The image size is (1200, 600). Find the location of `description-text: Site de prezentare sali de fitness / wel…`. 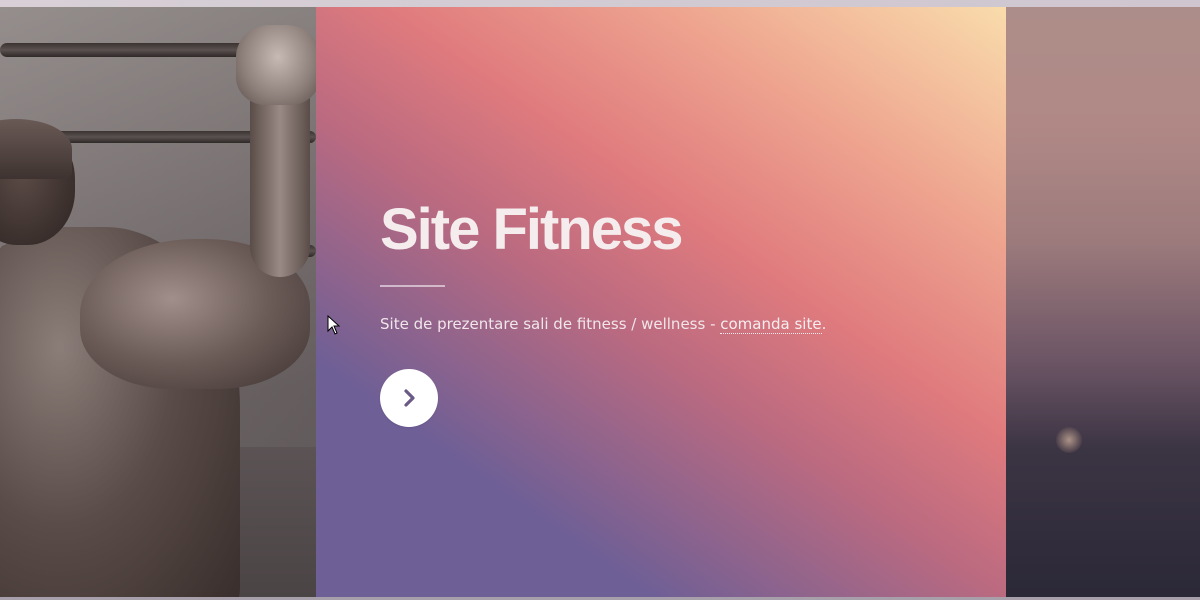

description-text: Site de prezentare sali de fitness / wel… is located at coordinates (550, 324).